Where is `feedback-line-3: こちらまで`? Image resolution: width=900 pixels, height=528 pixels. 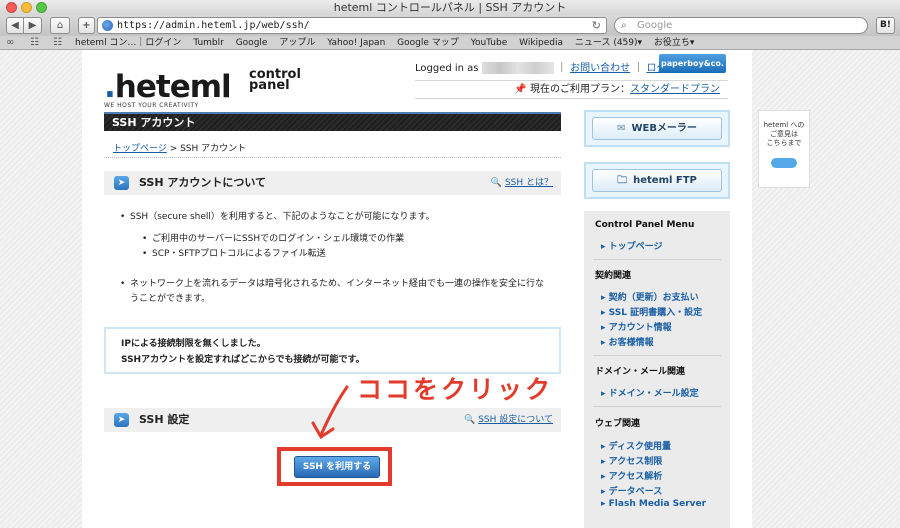 feedback-line-3: こちらまで is located at coordinates (784, 143).